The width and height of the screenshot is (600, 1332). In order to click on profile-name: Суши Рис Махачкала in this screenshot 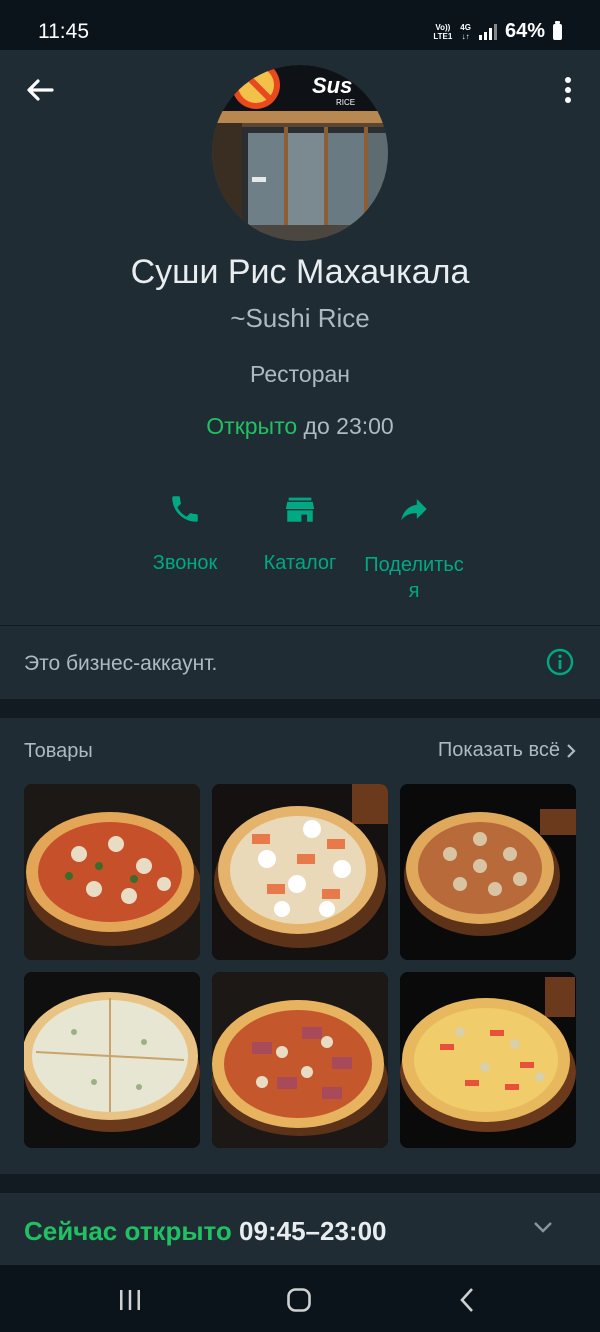, I will do `click(300, 272)`.